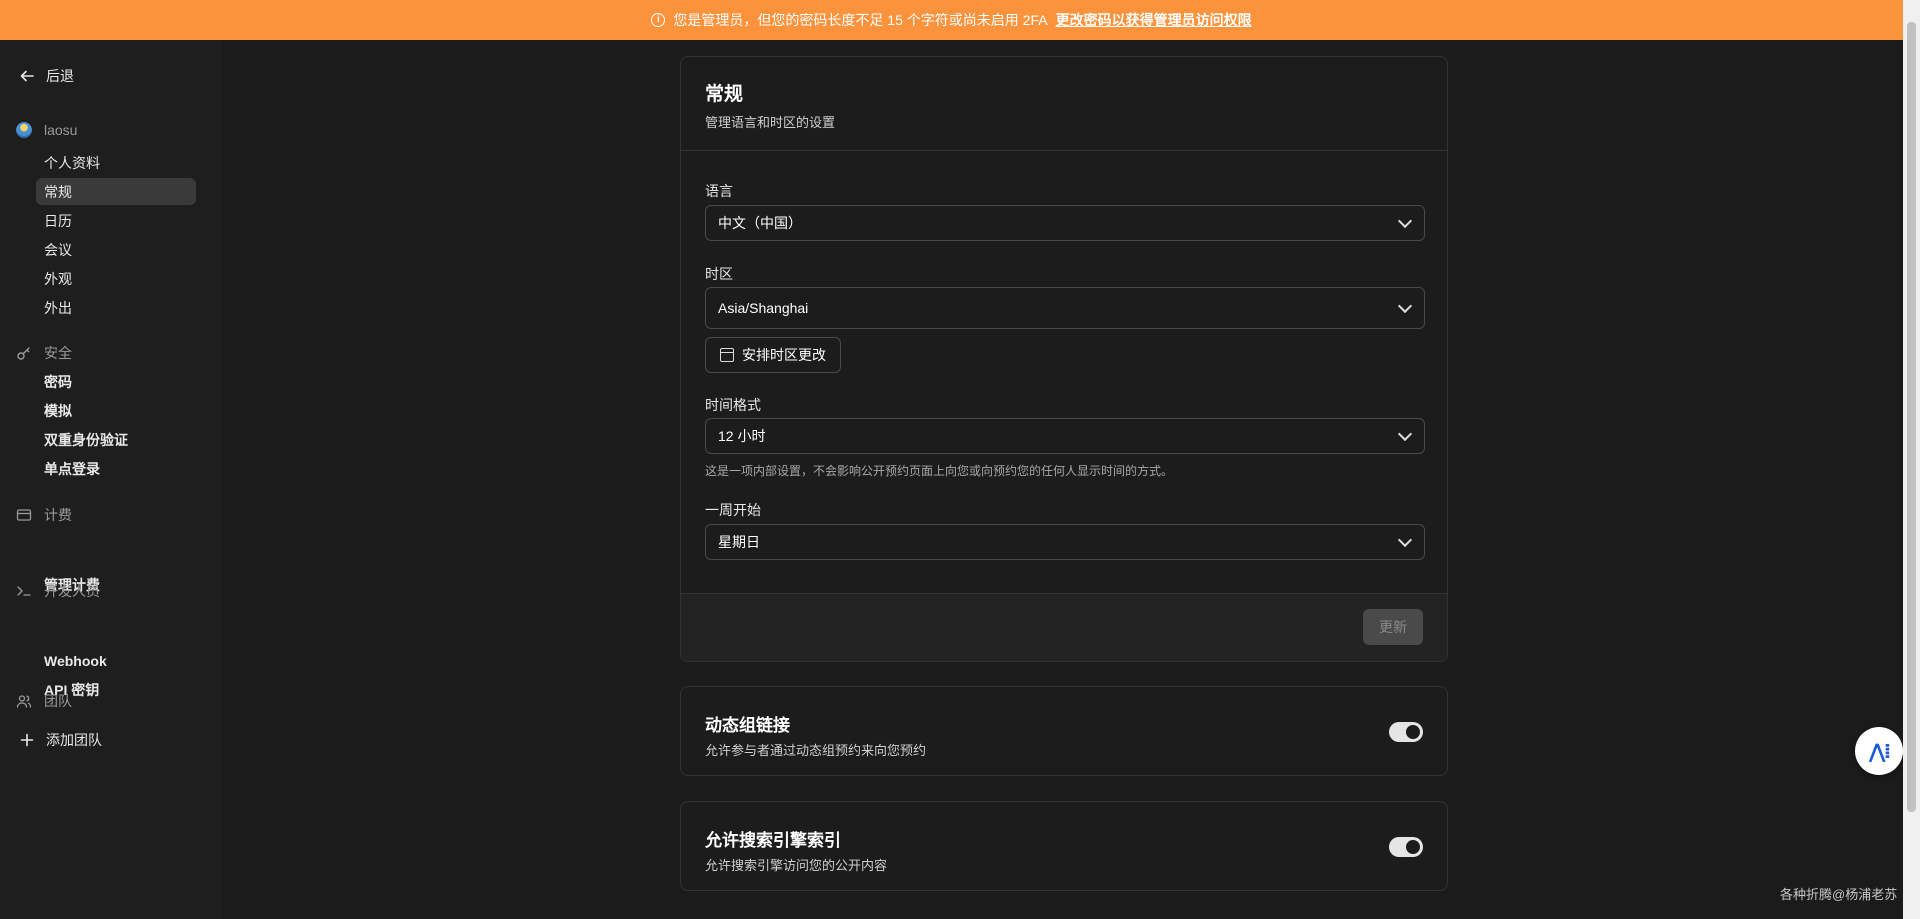 Image resolution: width=1920 pixels, height=919 pixels. I want to click on assistant-fab: ⋀⁞, so click(1879, 751).